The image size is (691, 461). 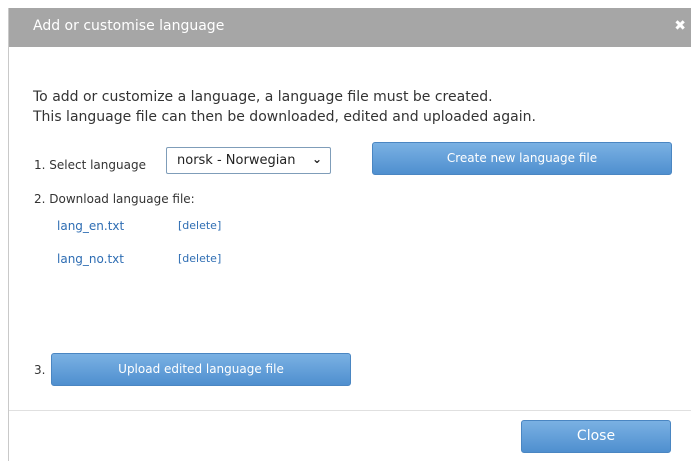 I want to click on close-button: Close, so click(x=596, y=436).